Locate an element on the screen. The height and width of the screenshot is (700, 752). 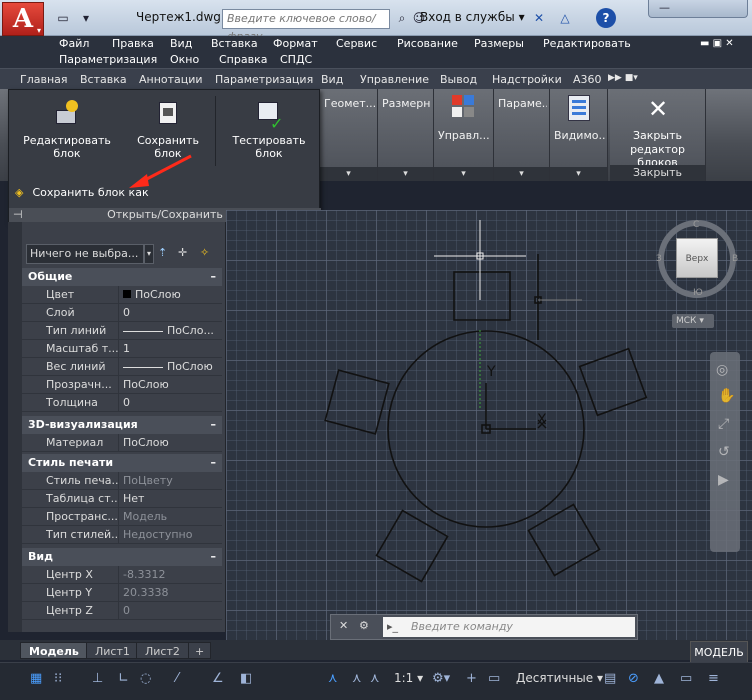
workspace-gear-icon: ⚙▾ is located at coordinates (441, 678).